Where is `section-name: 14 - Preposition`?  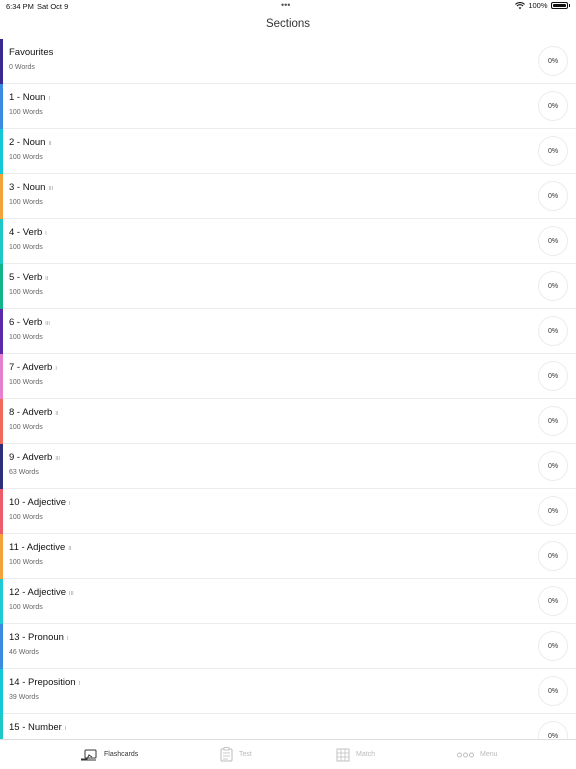
section-name: 14 - Preposition is located at coordinates (42, 682).